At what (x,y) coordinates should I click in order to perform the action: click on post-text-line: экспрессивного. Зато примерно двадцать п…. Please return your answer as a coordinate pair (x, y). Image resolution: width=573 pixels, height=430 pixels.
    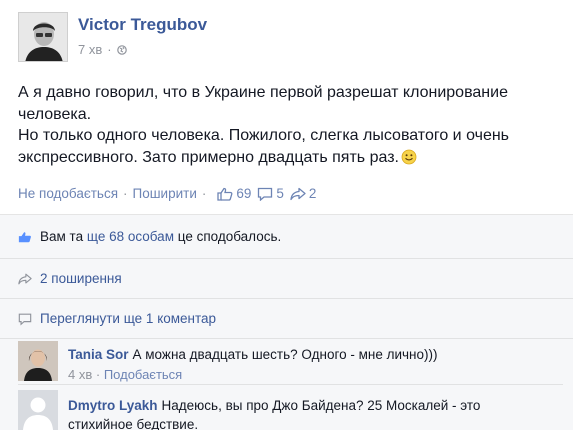
    Looking at the image, I should click on (288, 158).